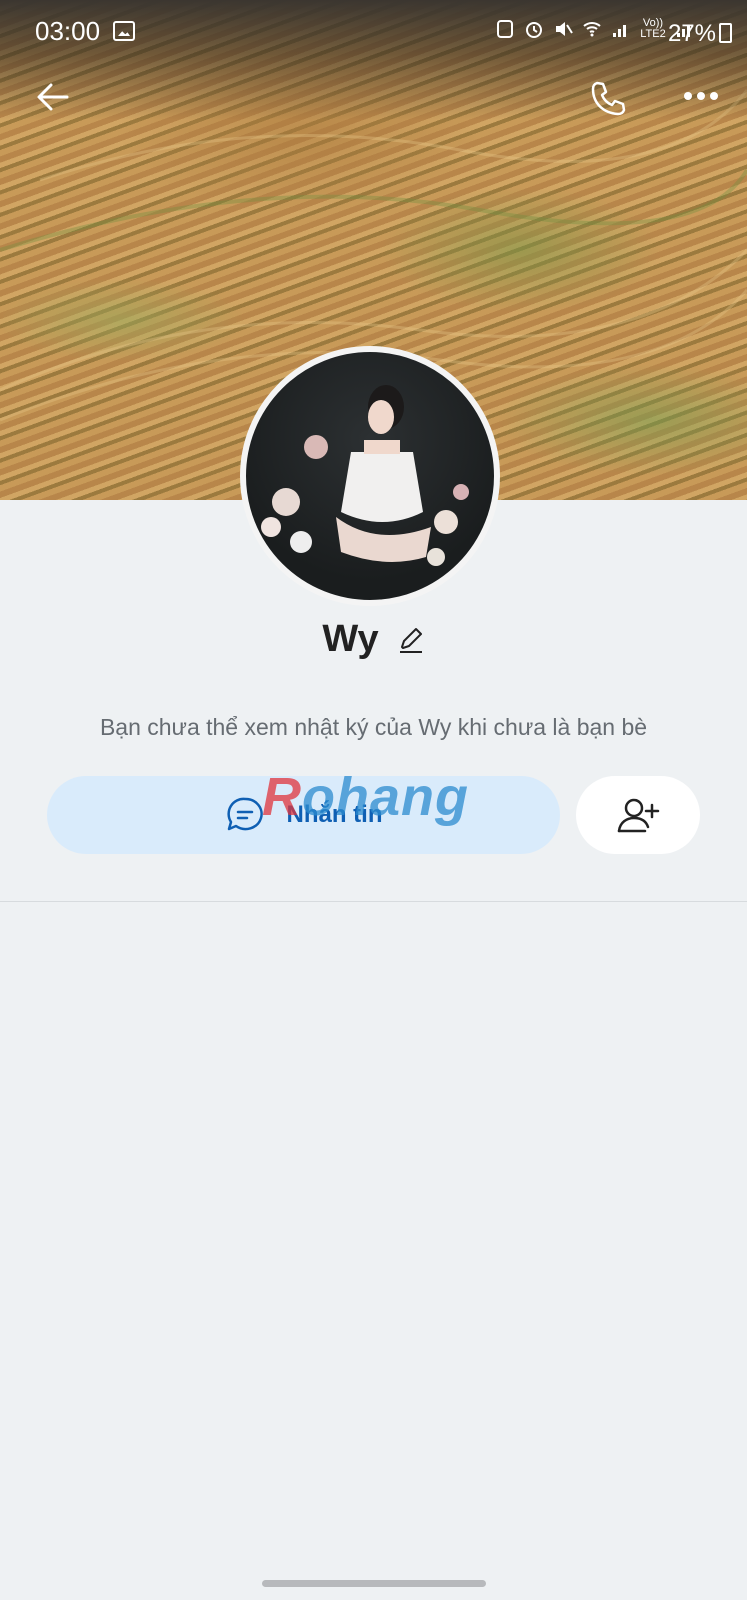  What do you see at coordinates (411, 640) in the screenshot?
I see `pencil-icon` at bounding box center [411, 640].